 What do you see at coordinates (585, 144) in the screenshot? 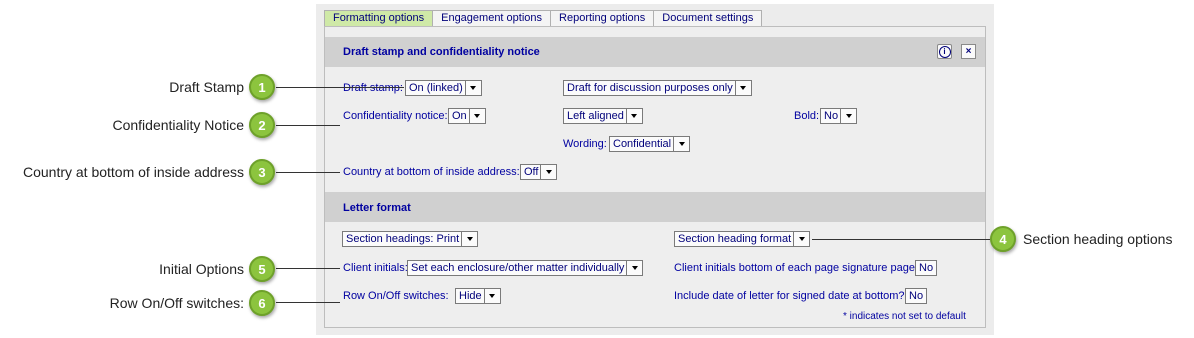
I see `wording-label: Wording:` at bounding box center [585, 144].